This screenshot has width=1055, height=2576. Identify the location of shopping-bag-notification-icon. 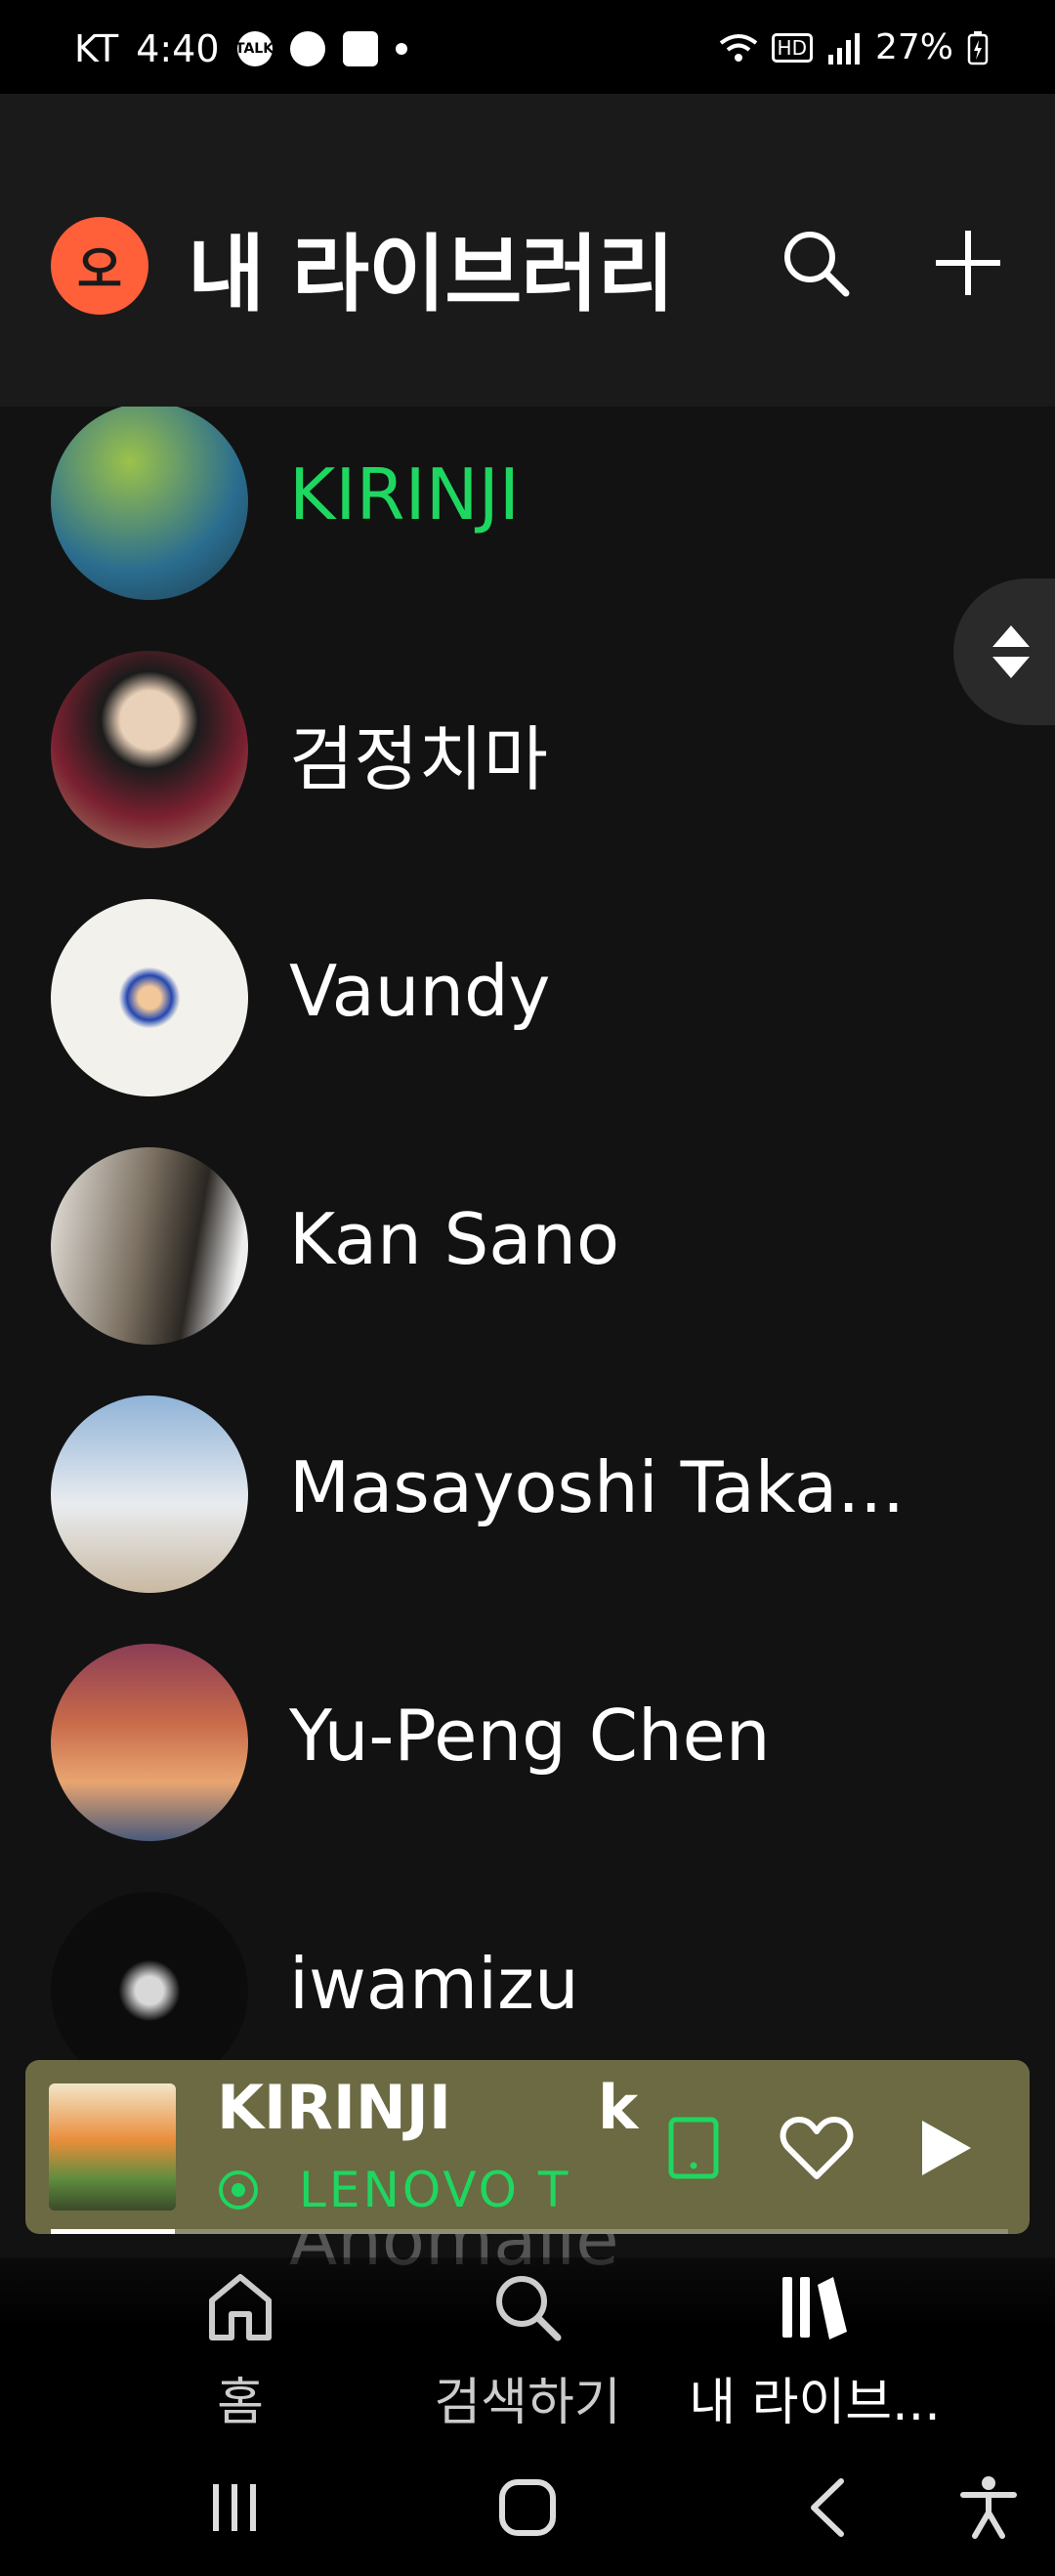
(360, 49).